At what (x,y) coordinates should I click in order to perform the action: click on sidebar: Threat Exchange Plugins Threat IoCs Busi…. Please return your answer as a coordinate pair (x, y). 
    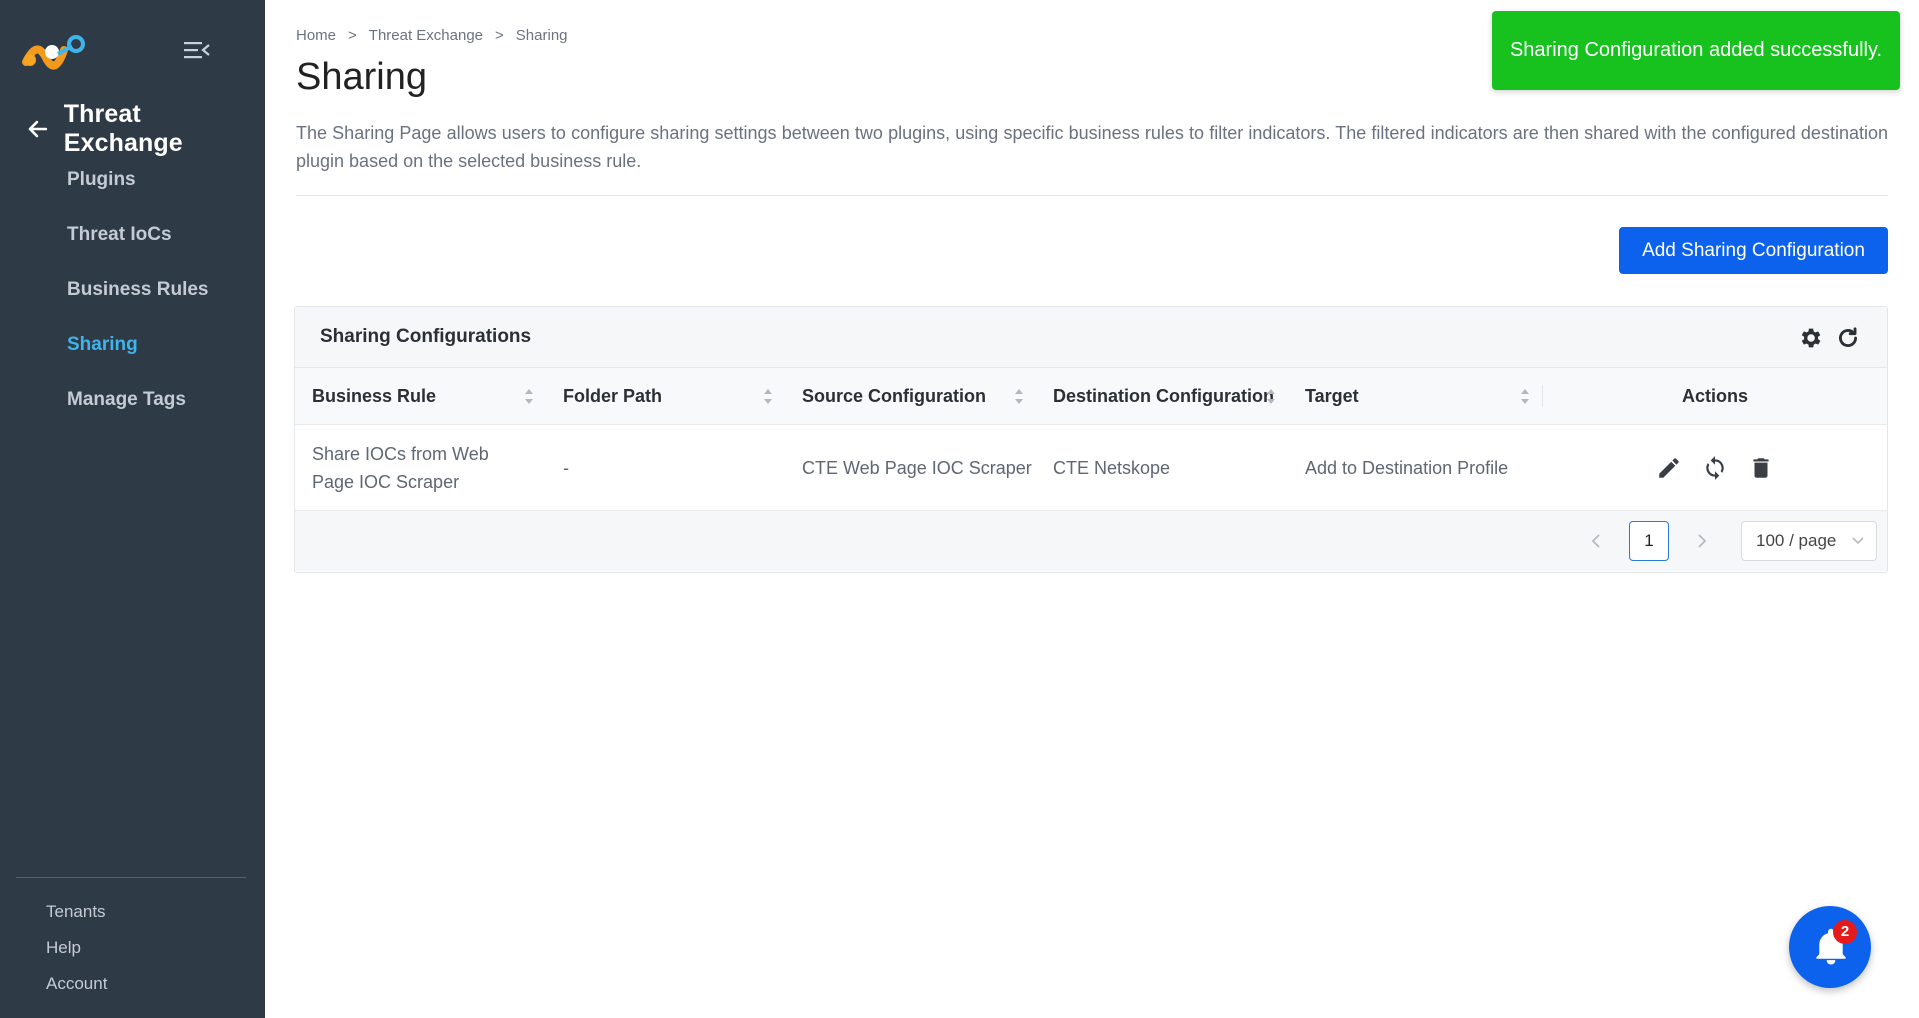
    Looking at the image, I should click on (132, 509).